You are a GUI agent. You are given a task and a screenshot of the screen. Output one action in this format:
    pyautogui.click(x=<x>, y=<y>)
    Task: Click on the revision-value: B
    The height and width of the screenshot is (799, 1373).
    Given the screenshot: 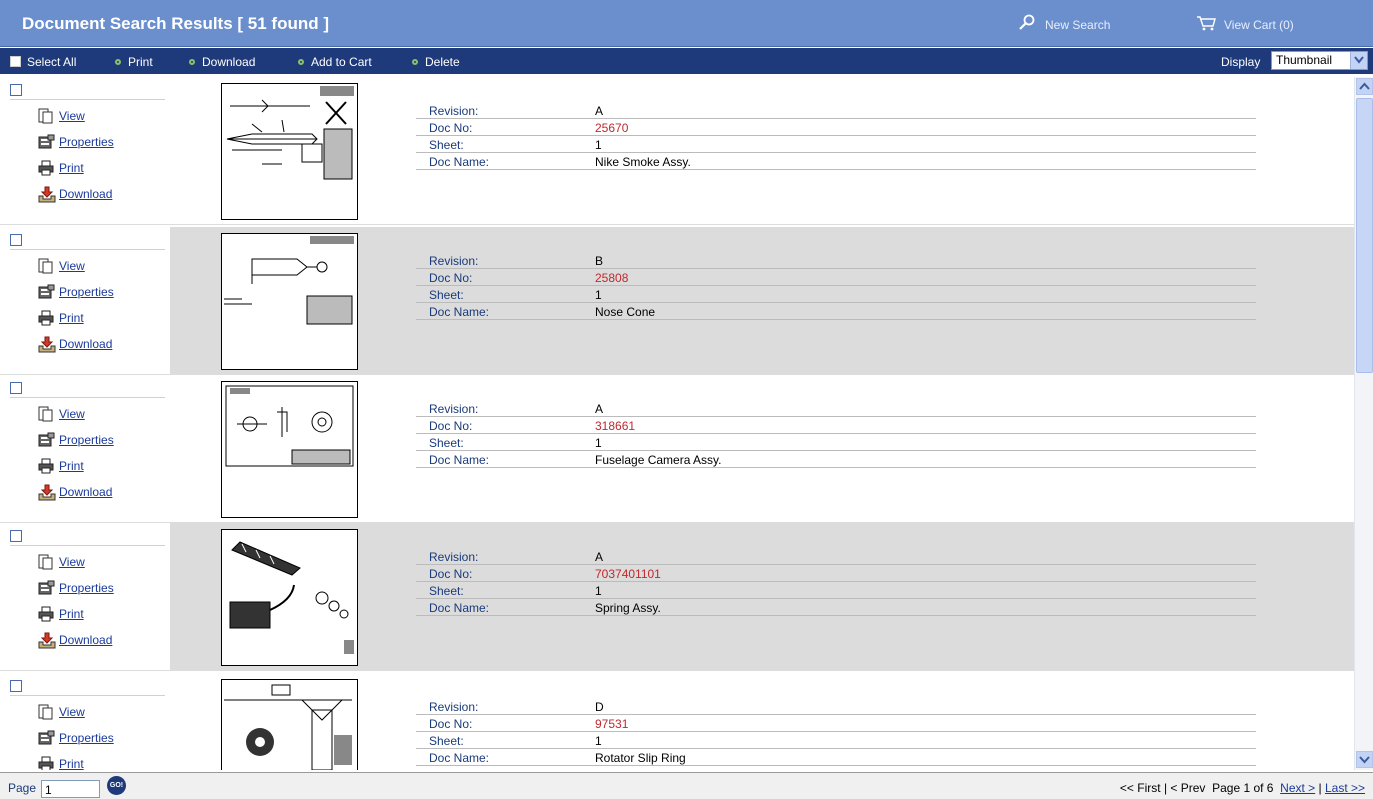 What is the action you would take?
    pyautogui.click(x=599, y=261)
    